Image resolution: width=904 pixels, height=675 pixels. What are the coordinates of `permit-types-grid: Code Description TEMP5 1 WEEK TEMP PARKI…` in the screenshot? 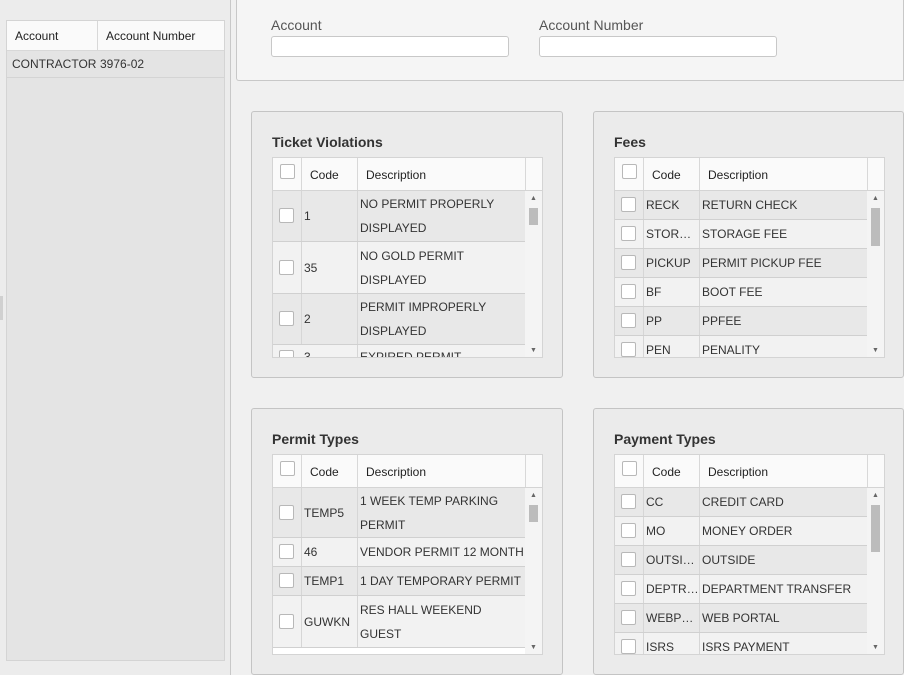 It's located at (407, 554).